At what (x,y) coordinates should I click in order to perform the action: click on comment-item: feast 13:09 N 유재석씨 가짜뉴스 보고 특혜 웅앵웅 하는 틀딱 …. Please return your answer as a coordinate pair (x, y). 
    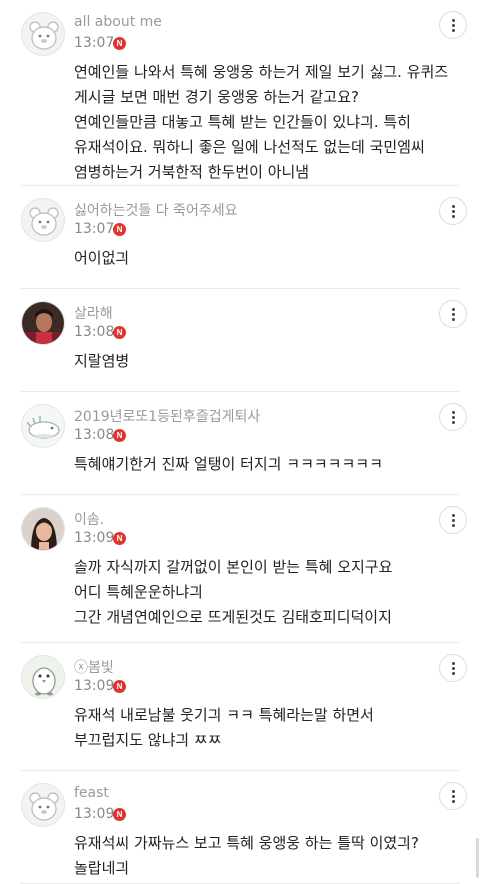
    Looking at the image, I should click on (240, 827).